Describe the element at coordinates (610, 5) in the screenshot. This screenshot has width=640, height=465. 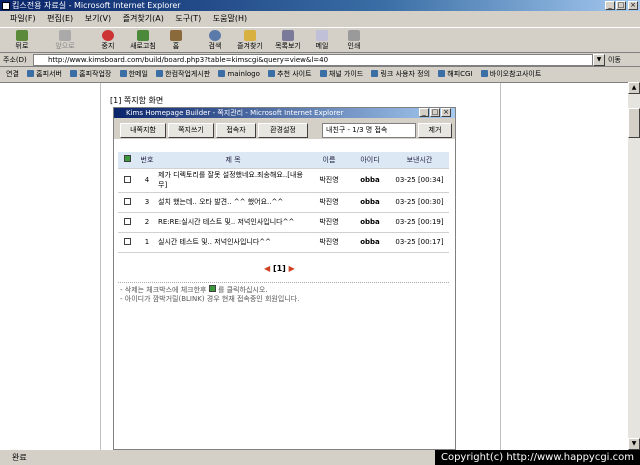
I see `minimize-button: _` at that location.